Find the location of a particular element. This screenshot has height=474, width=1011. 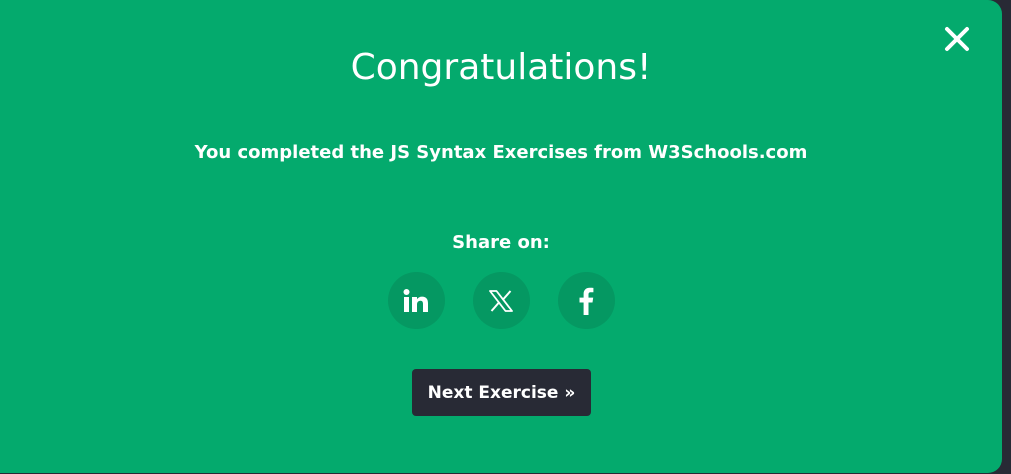

share-facebook-button is located at coordinates (586, 300).